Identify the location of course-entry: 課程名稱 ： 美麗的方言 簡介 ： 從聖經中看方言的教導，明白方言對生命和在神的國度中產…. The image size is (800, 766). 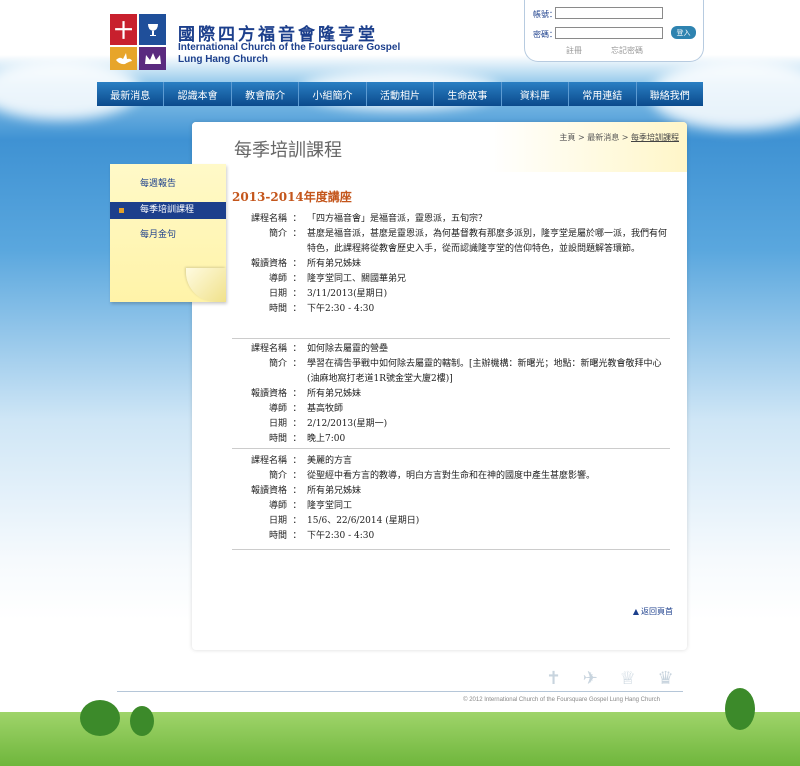
(451, 502).